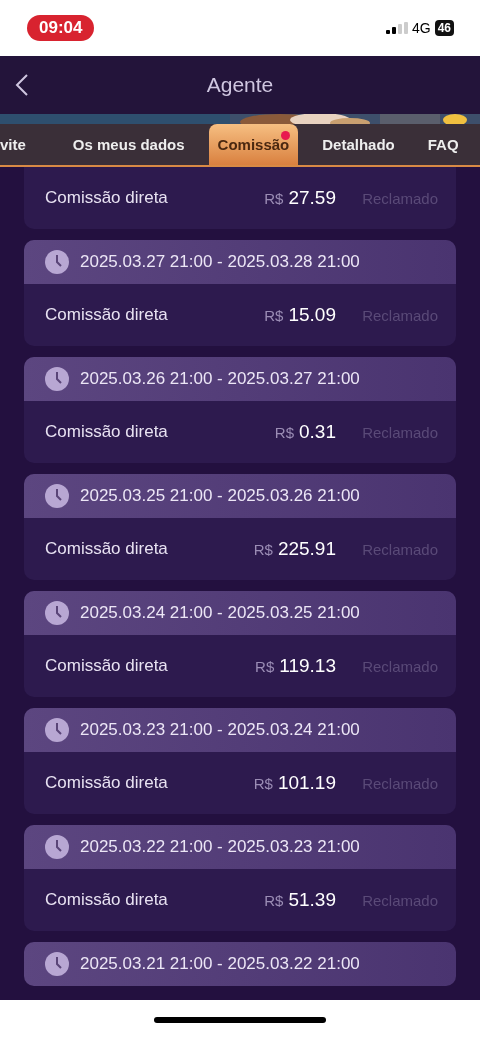 This screenshot has width=480, height=1040. What do you see at coordinates (220, 379) in the screenshot?
I see `period-text: 2025.03.26 21:00 - 2025.03.27 21:00` at bounding box center [220, 379].